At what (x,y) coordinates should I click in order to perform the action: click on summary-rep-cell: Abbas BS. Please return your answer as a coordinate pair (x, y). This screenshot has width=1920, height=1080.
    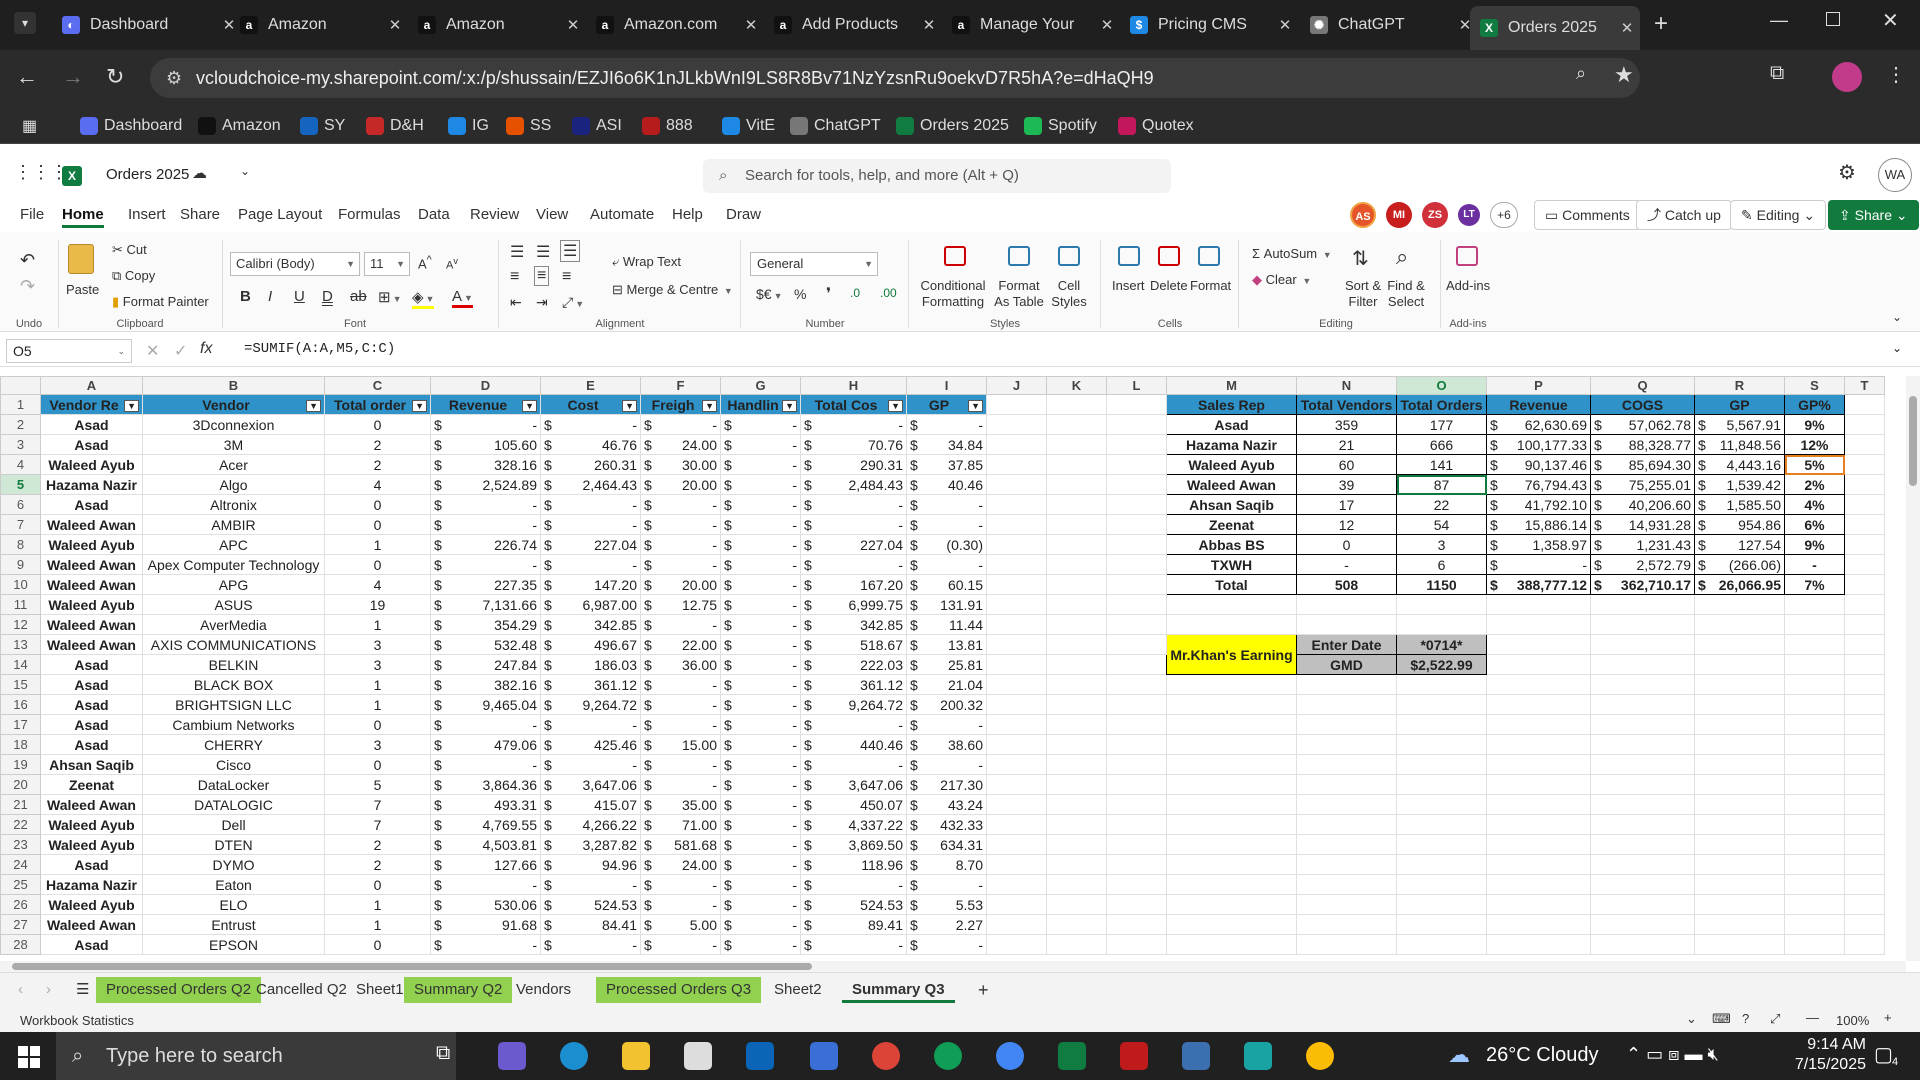
    Looking at the image, I should click on (1231, 544).